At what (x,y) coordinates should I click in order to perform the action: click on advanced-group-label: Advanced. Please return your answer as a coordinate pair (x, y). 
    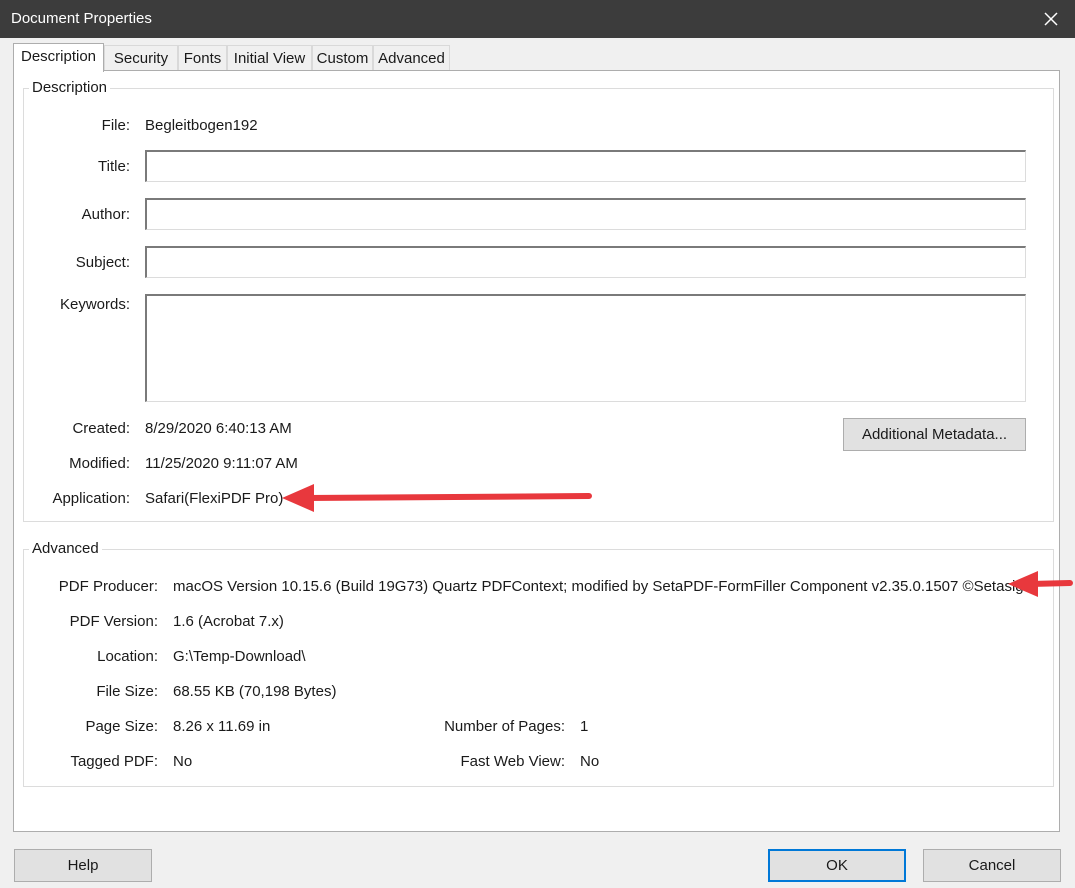
    Looking at the image, I should click on (65, 548).